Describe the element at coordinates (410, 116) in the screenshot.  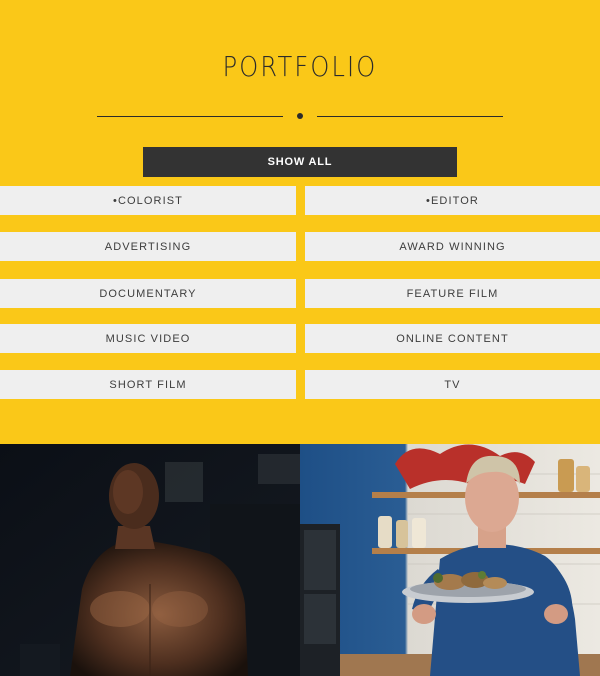
I see `divider-line-right` at that location.